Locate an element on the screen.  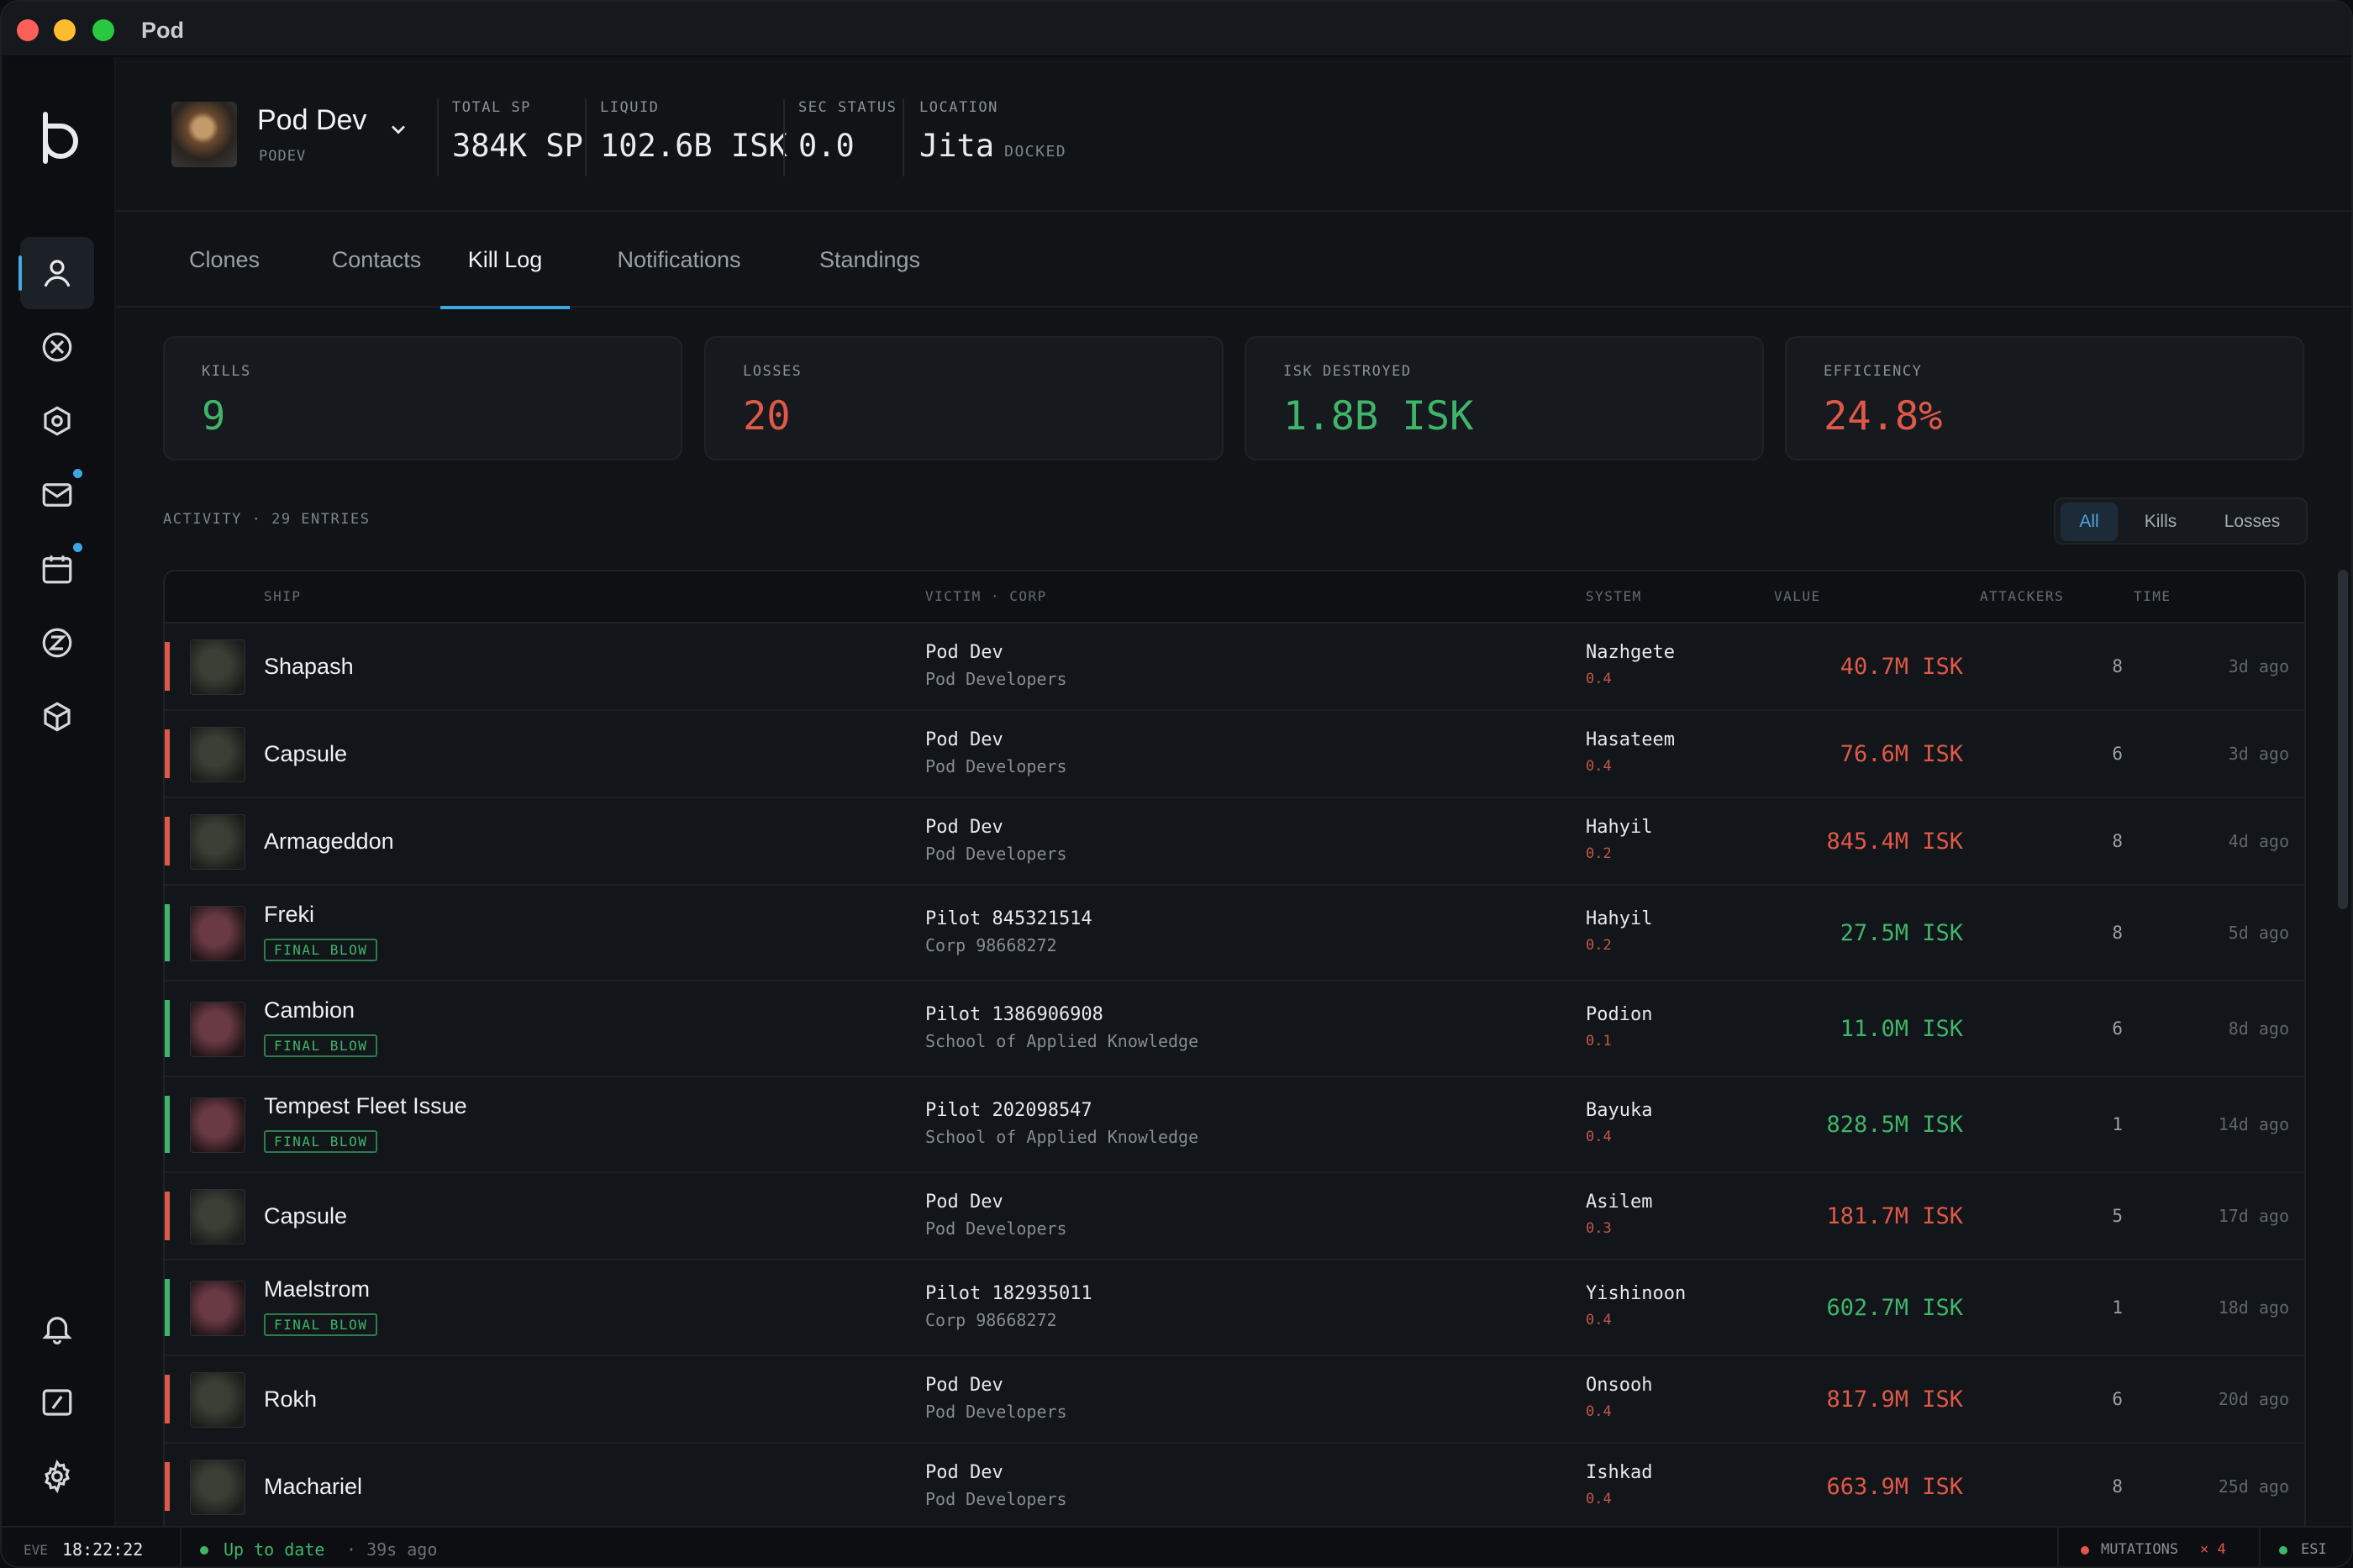
esi-status: ESI is located at coordinates (2314, 1550).